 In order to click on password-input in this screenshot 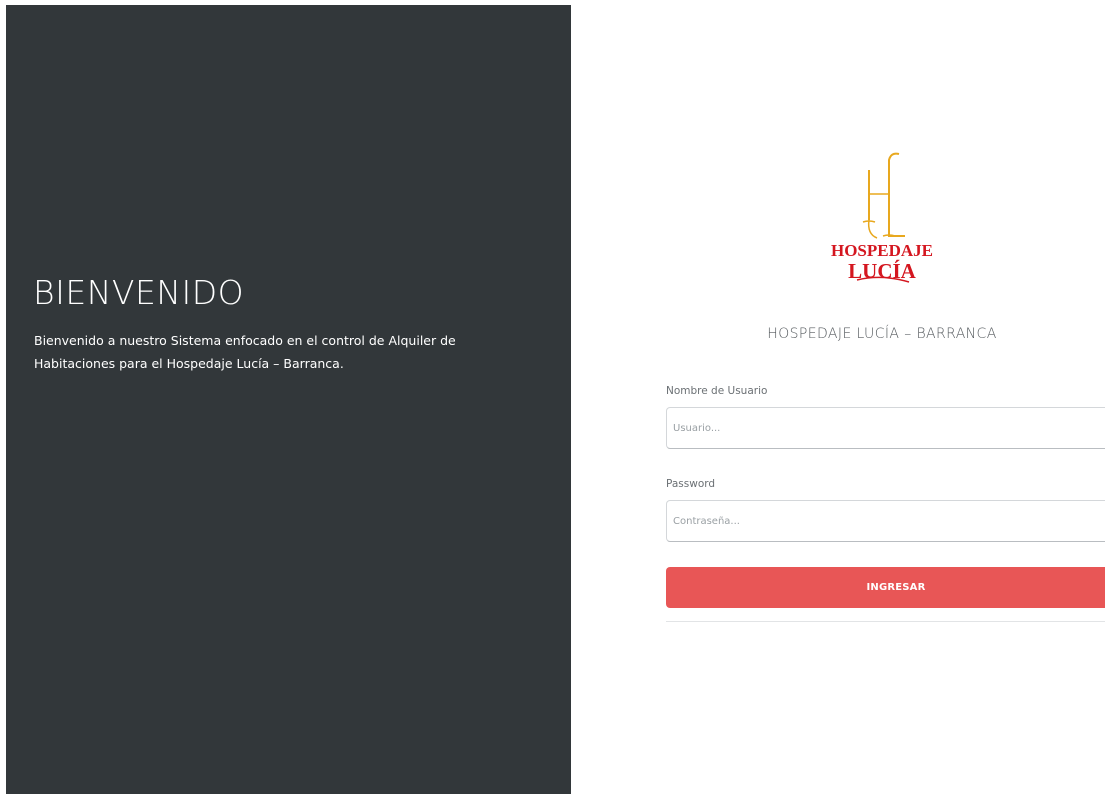, I will do `click(885, 521)`.